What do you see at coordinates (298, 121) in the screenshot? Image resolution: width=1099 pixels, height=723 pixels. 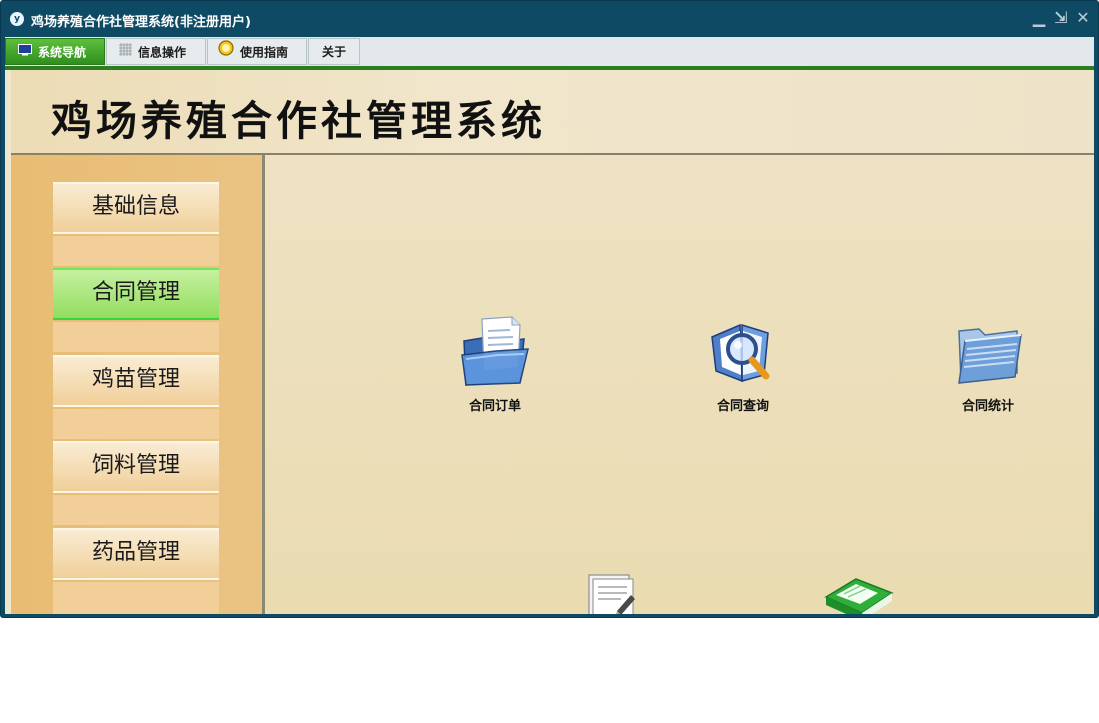 I see `system-title: 鸡场养殖合作社管理系统` at bounding box center [298, 121].